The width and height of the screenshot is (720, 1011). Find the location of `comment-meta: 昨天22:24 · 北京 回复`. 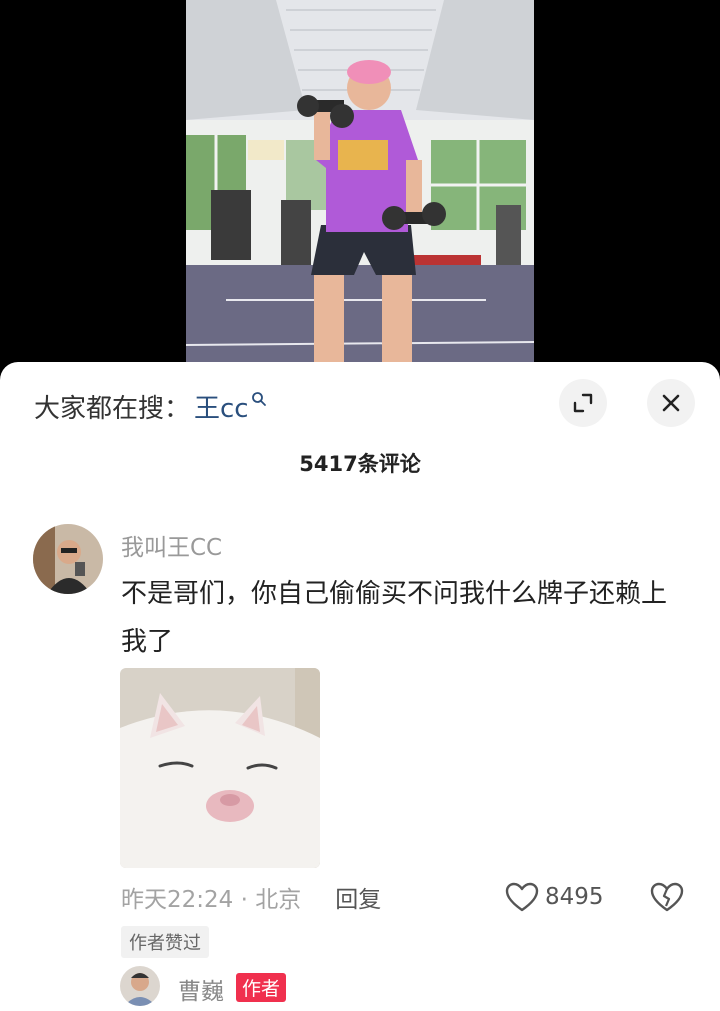

comment-meta: 昨天22:24 · 北京 回复 is located at coordinates (251, 897).